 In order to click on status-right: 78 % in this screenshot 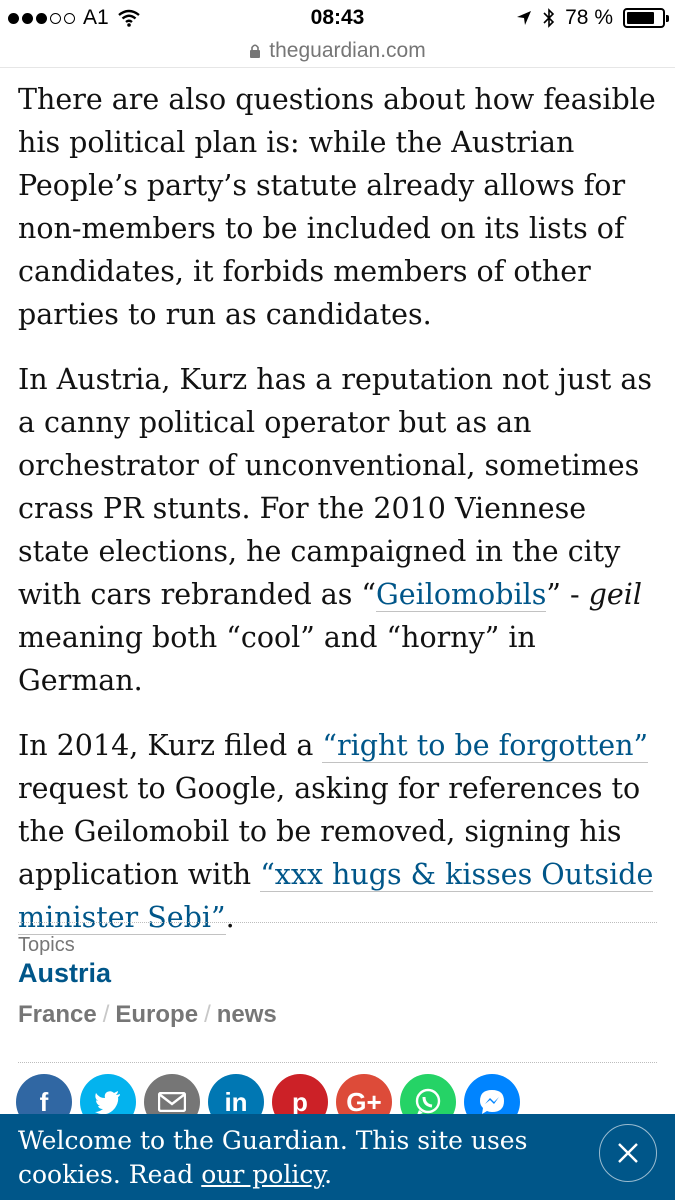, I will do `click(592, 18)`.